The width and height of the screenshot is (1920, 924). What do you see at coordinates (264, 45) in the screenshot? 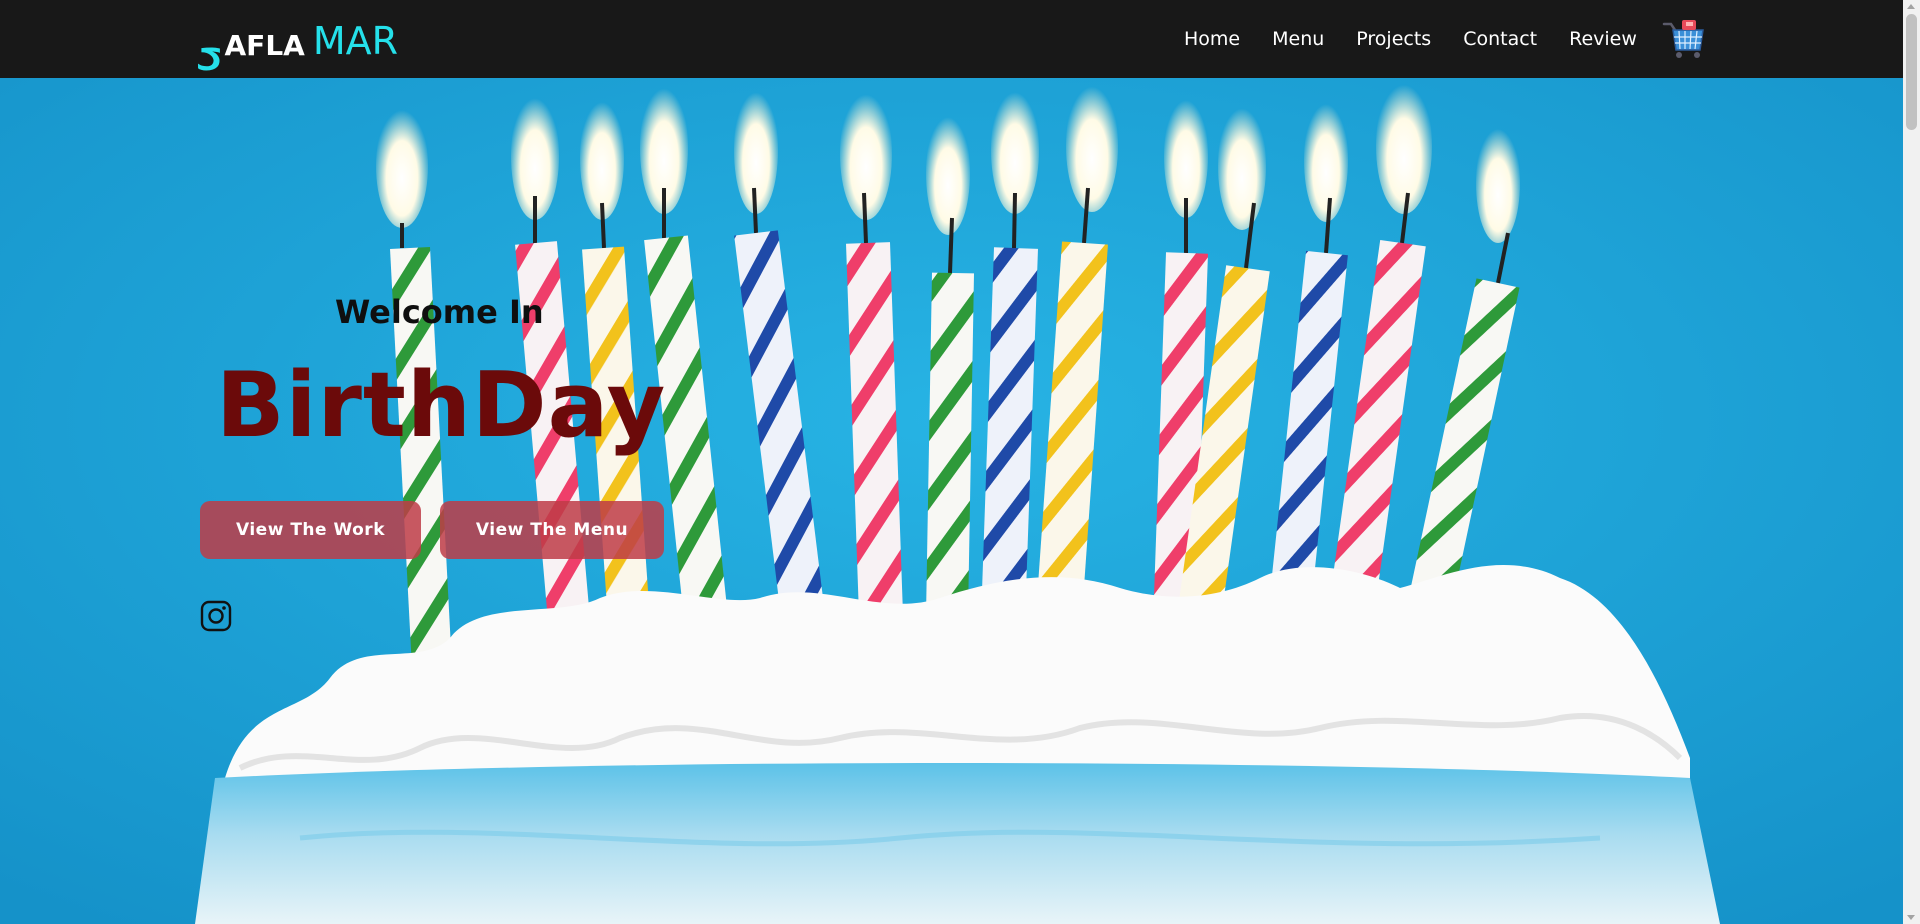
I see `brand-logo-afla: AFLA` at bounding box center [264, 45].